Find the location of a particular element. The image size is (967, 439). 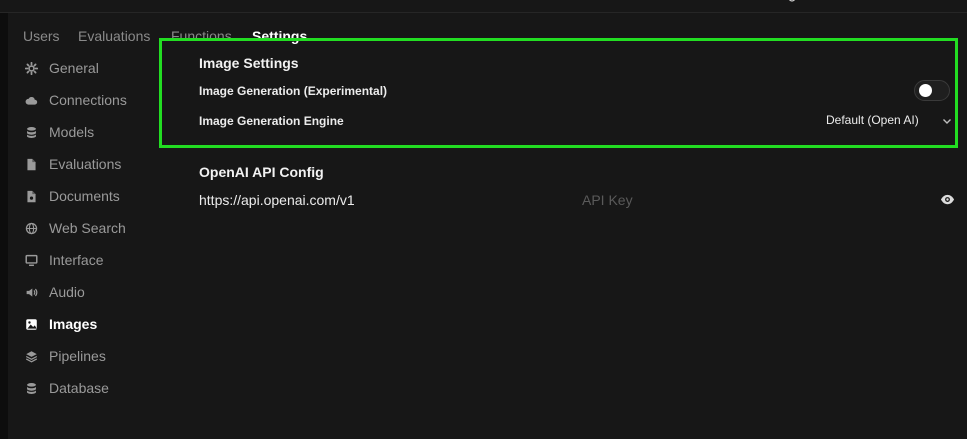

speaker-icon is located at coordinates (31, 292).